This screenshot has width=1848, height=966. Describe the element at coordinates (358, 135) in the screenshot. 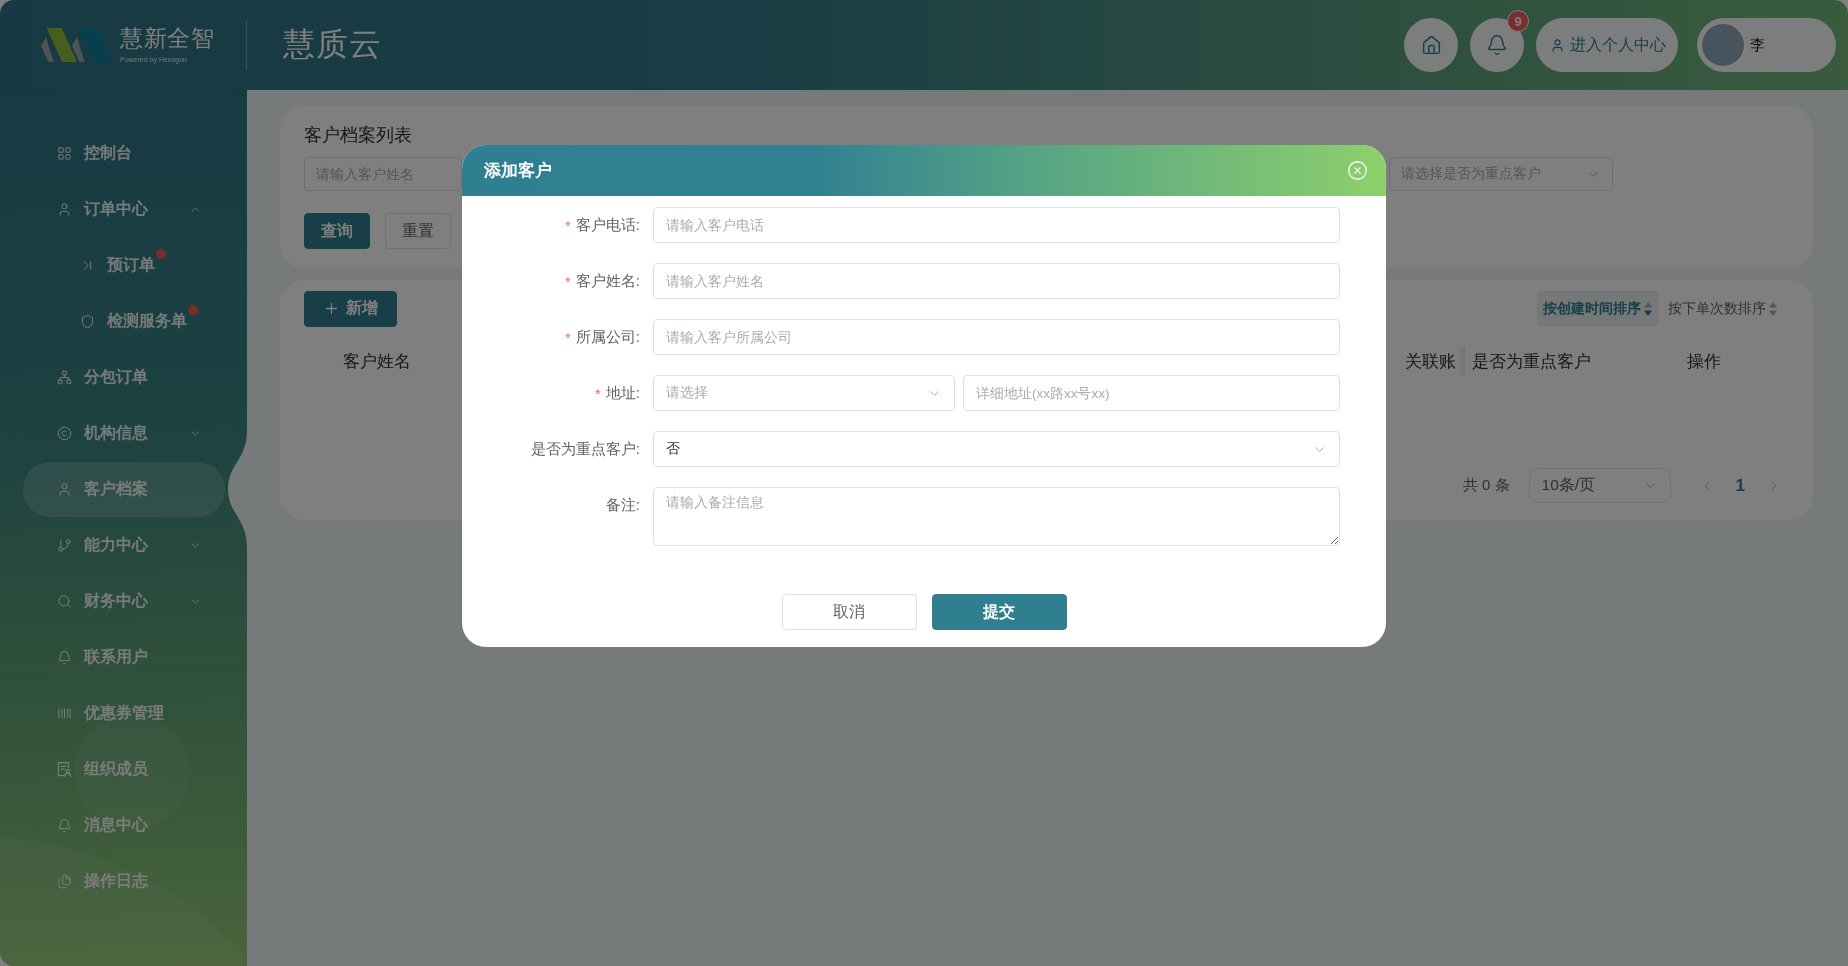

I see `card-title: 客户档案列表` at that location.